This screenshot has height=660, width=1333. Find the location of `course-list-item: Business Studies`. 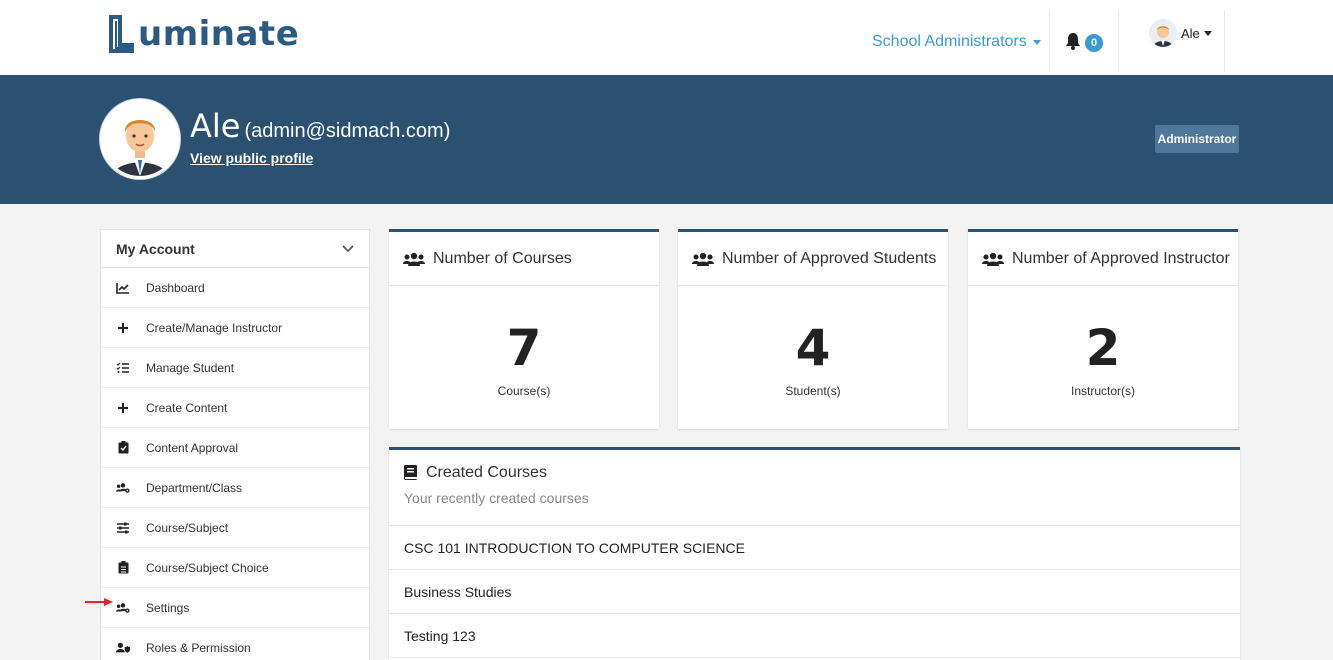

course-list-item: Business Studies is located at coordinates (814, 592).